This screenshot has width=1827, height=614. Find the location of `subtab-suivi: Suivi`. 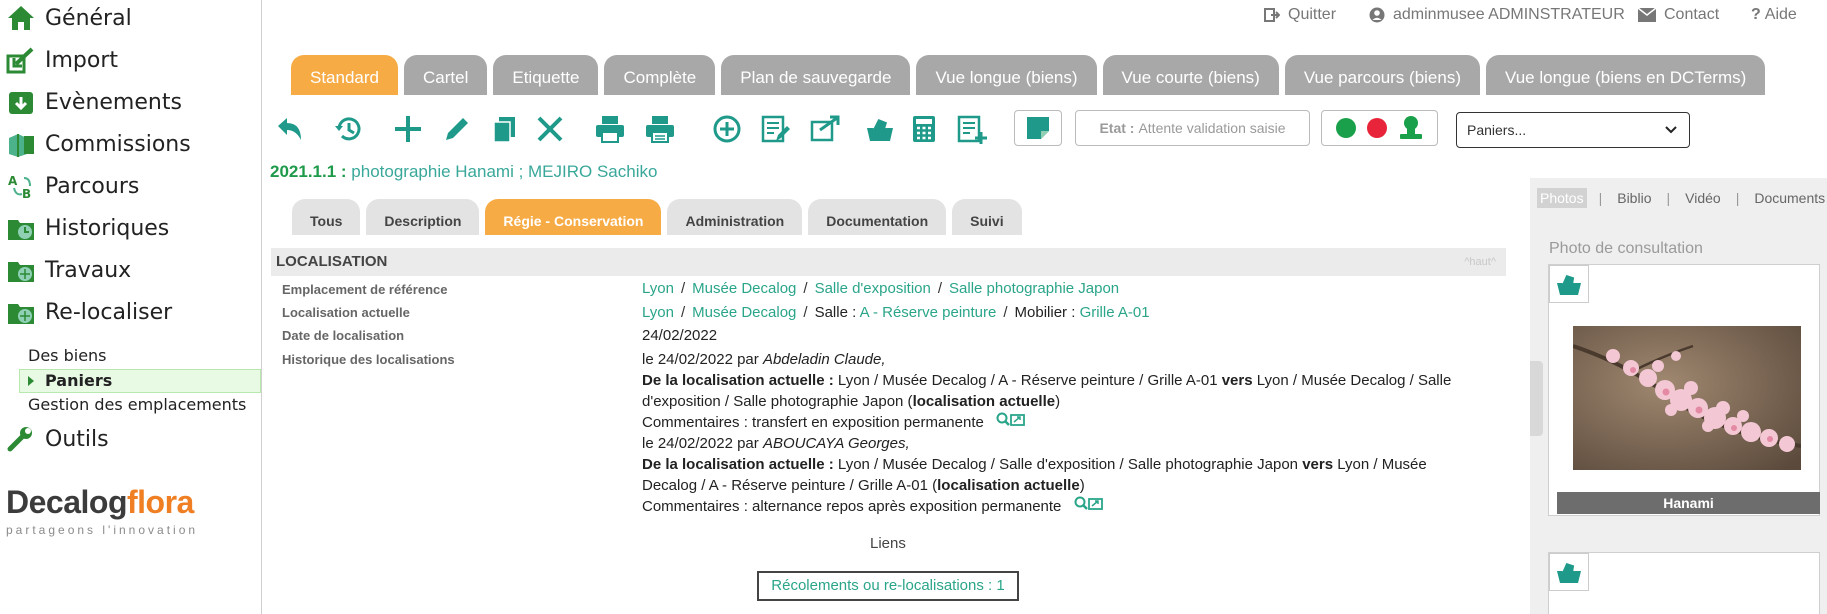

subtab-suivi: Suivi is located at coordinates (987, 217).